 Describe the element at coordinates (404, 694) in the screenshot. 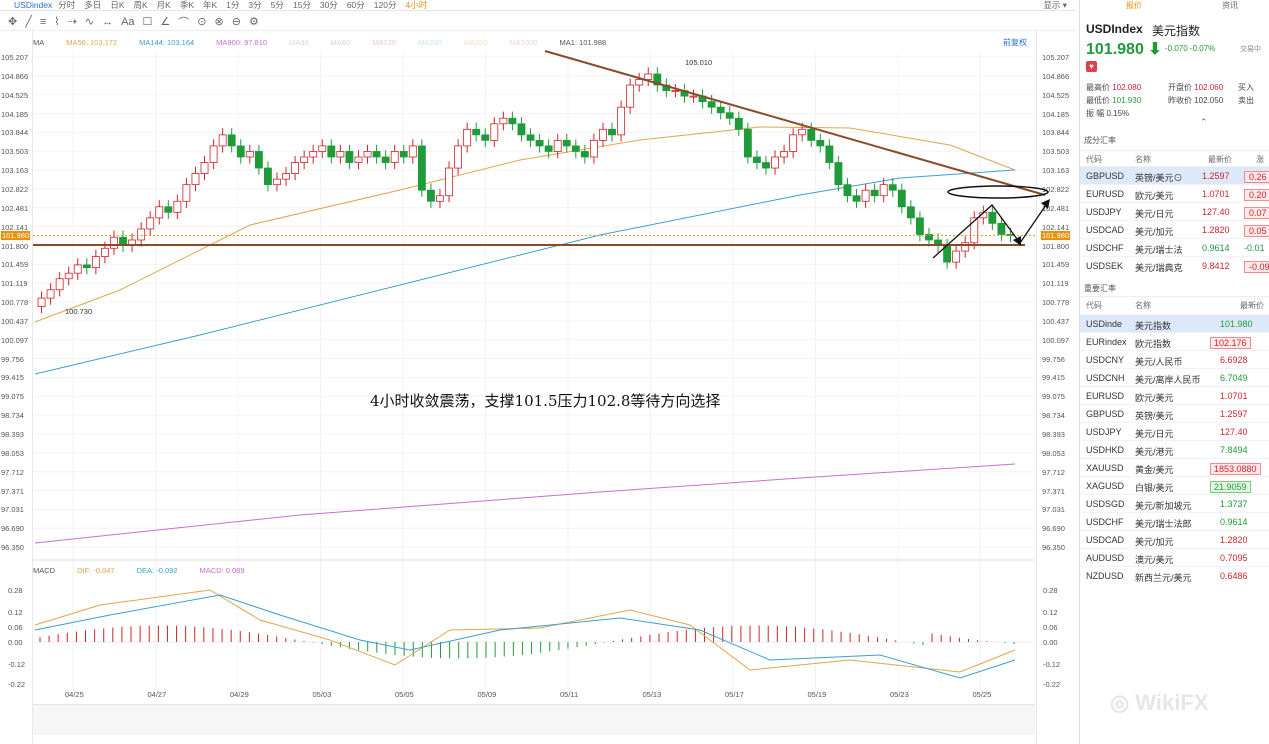

I see `date-tick: 05/05` at that location.